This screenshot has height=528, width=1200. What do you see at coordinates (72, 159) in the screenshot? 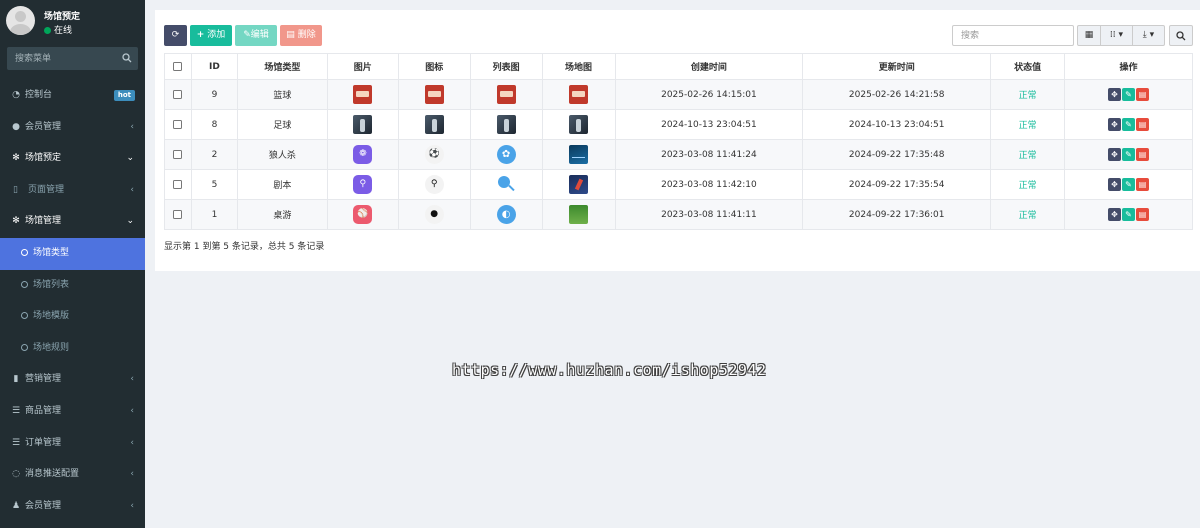
I see `sidebar-item-venue-booking: ✻ 场馆预定 ⌄` at bounding box center [72, 159].